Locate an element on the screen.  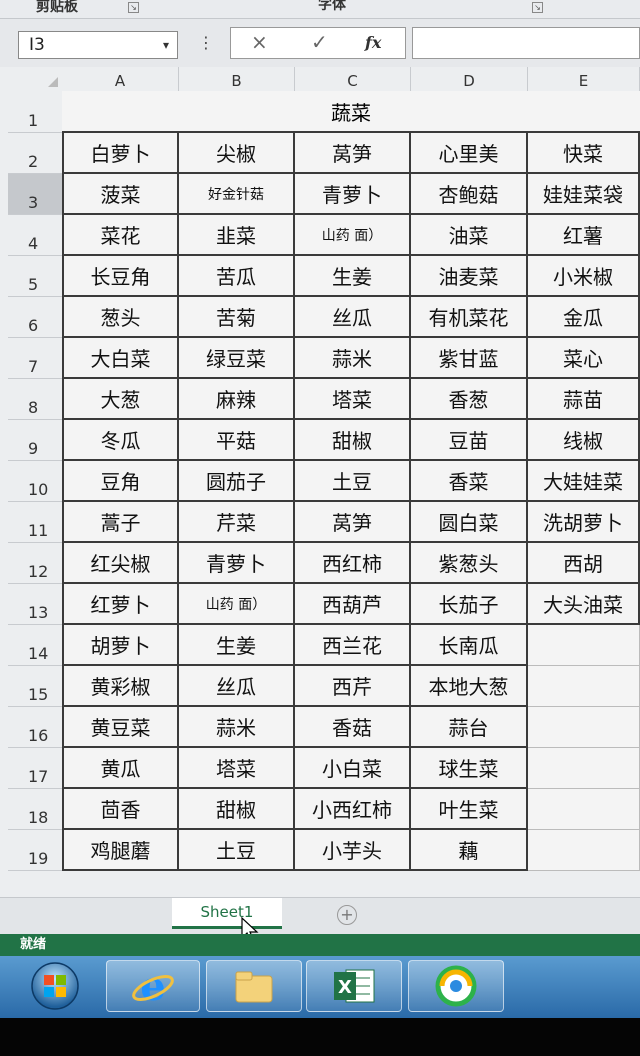
cell-d13: 长茄子 is located at coordinates (469, 604).